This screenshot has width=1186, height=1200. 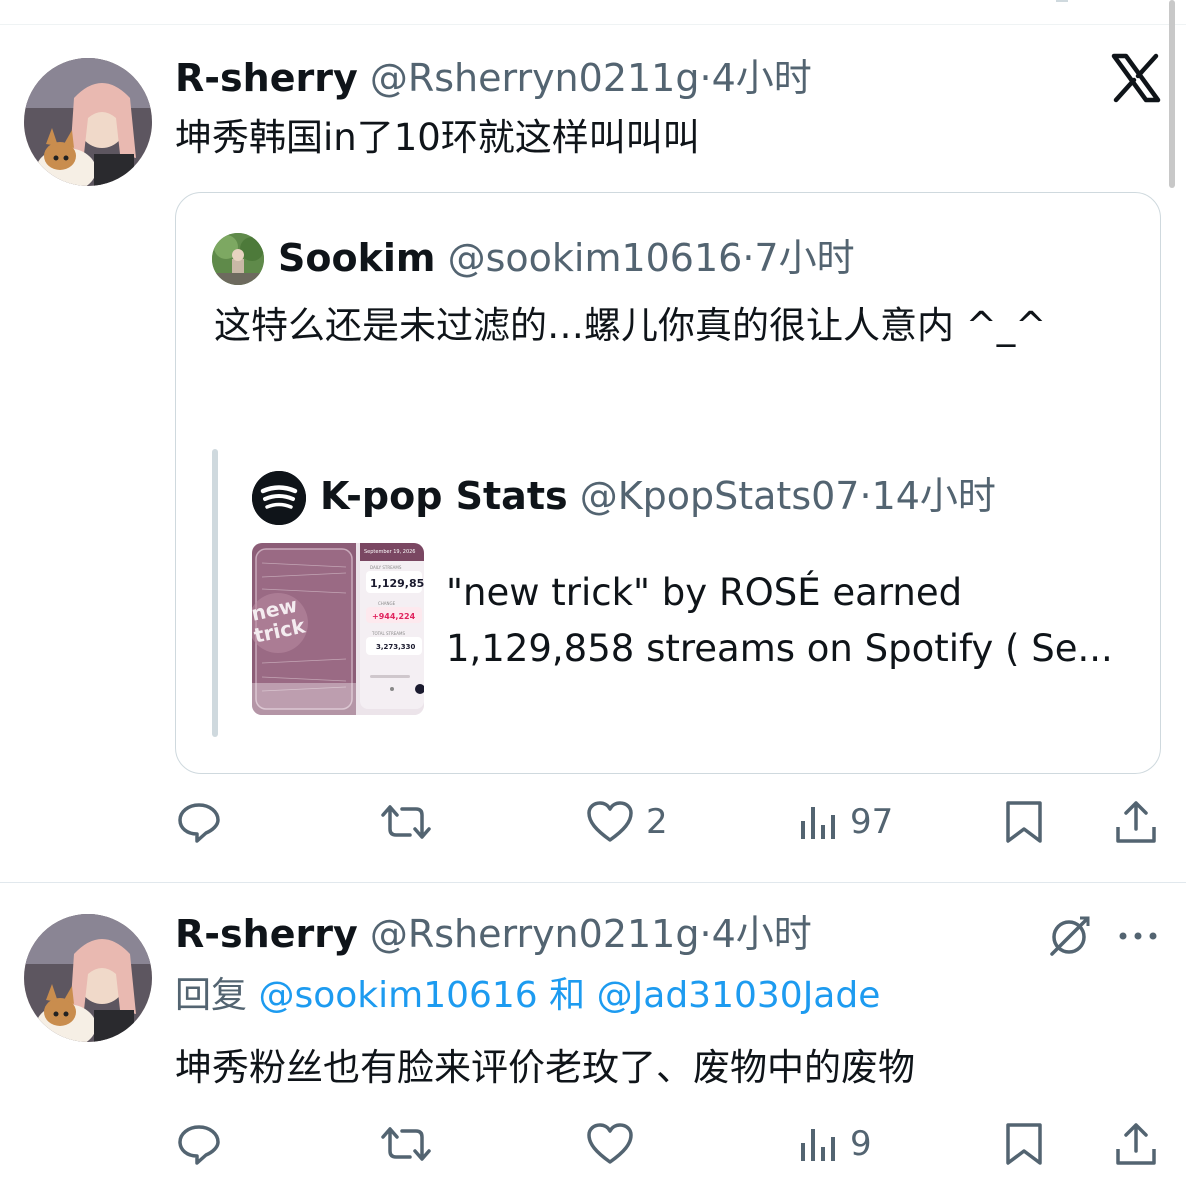 What do you see at coordinates (387, 603) in the screenshot?
I see `thumb-change-label: CHANGE` at bounding box center [387, 603].